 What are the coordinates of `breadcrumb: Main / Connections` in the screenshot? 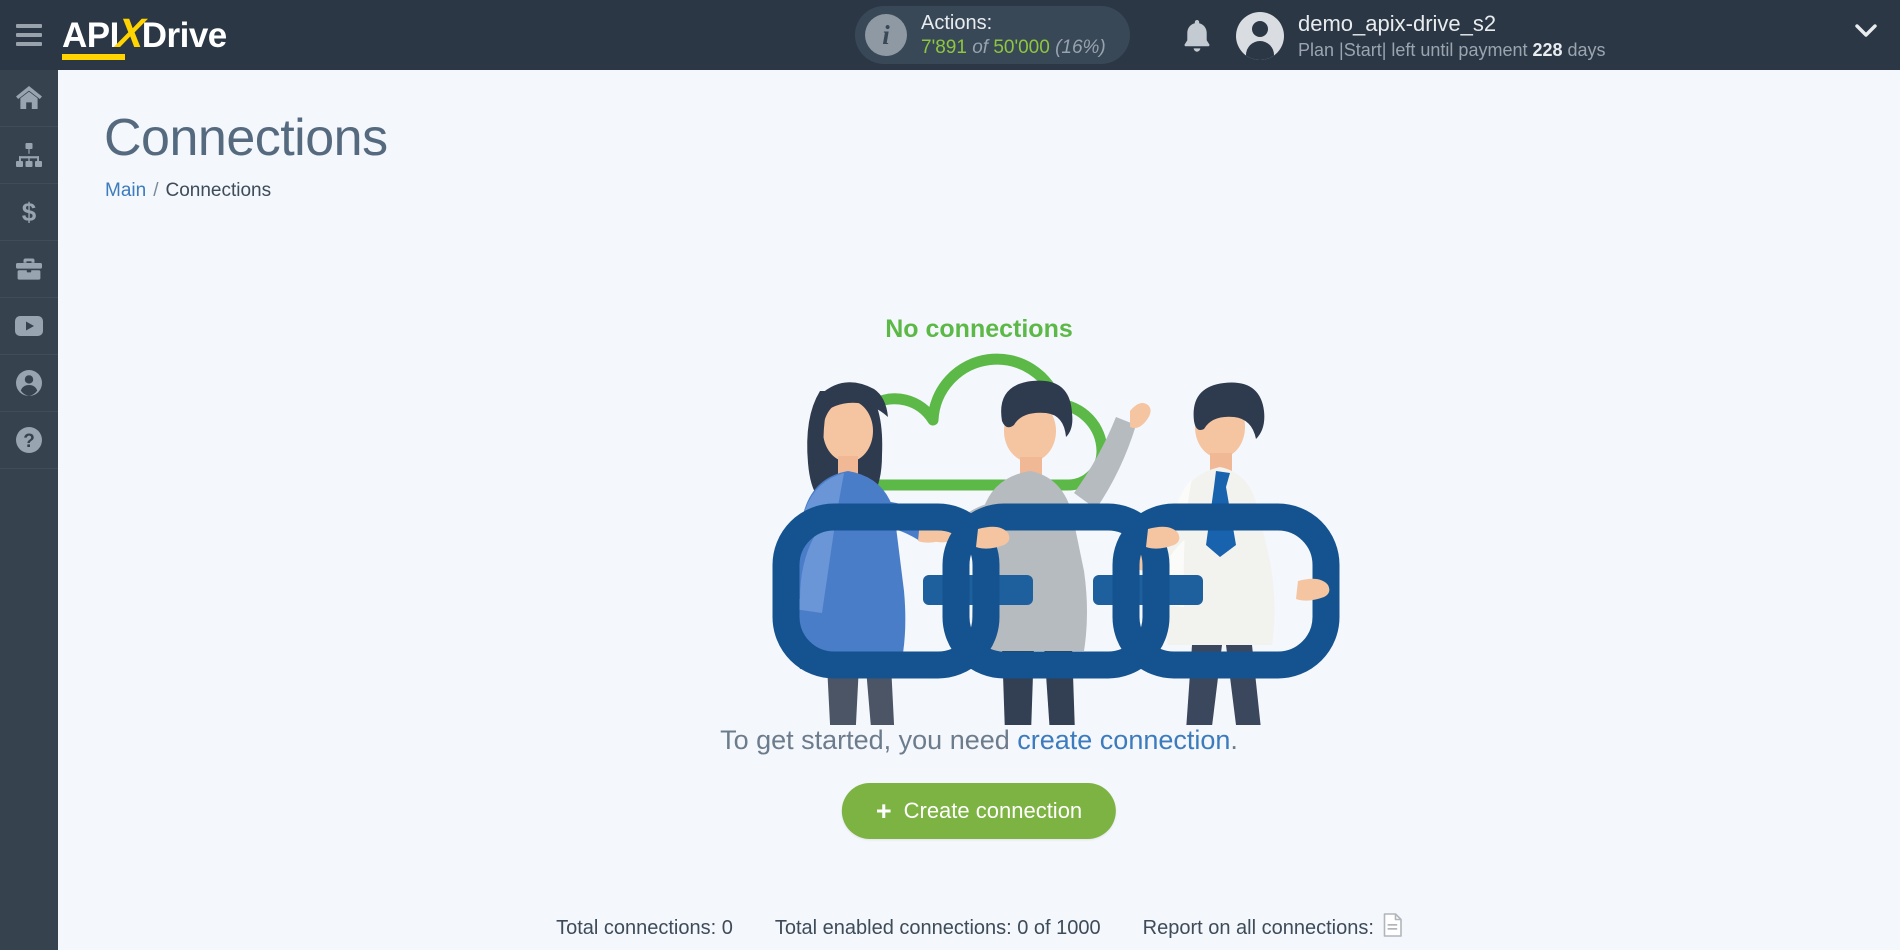 It's located at (1002, 191).